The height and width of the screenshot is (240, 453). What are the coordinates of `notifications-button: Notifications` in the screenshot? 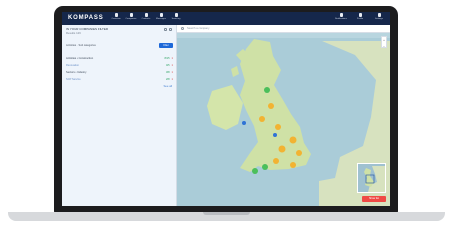 It's located at (341, 17).